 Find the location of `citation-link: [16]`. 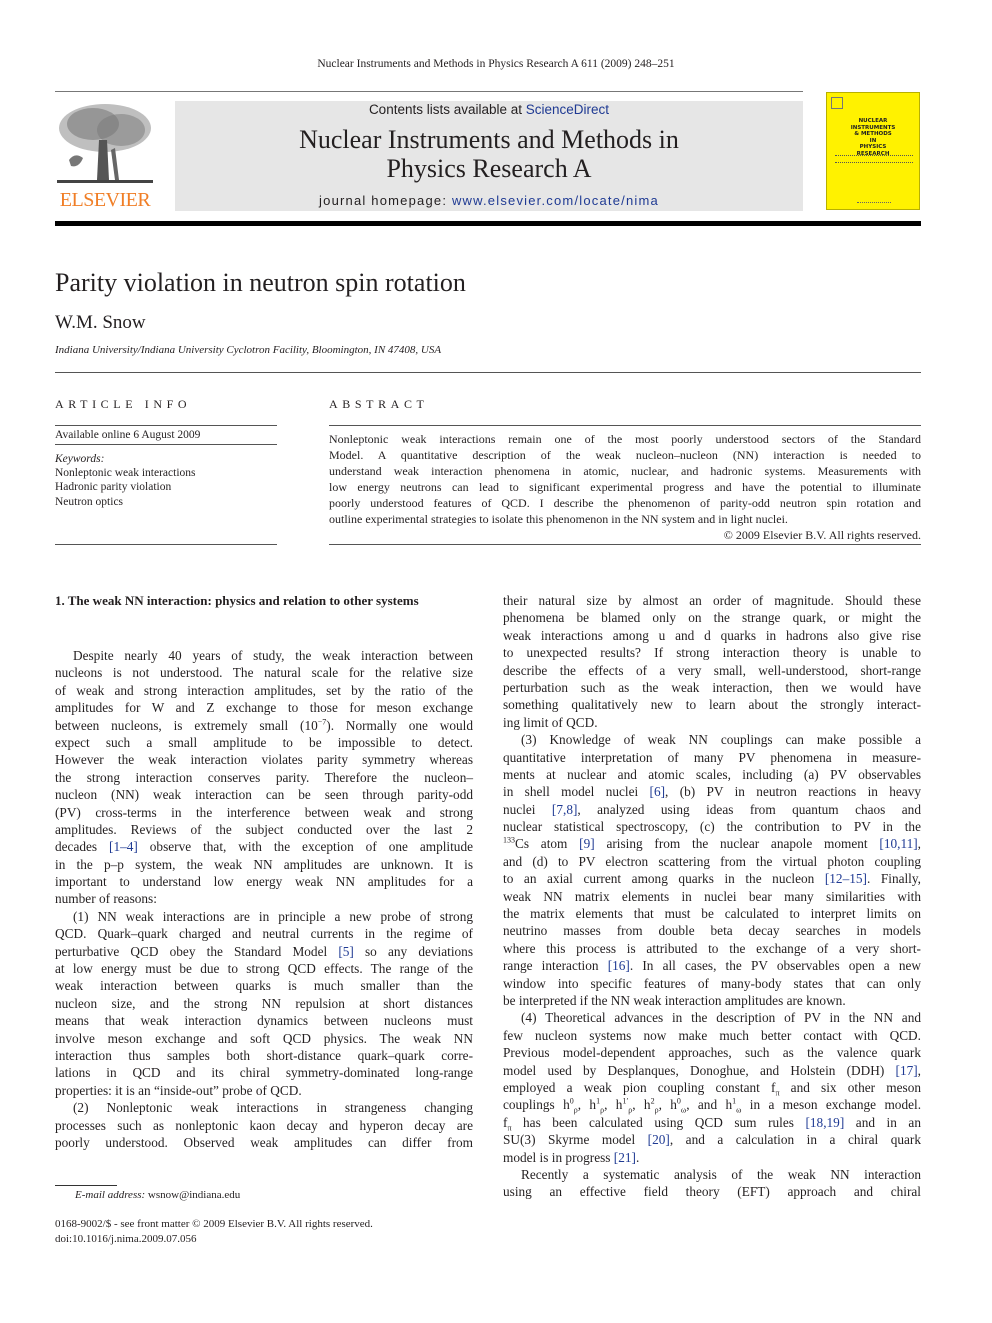

citation-link: [16] is located at coordinates (619, 965).